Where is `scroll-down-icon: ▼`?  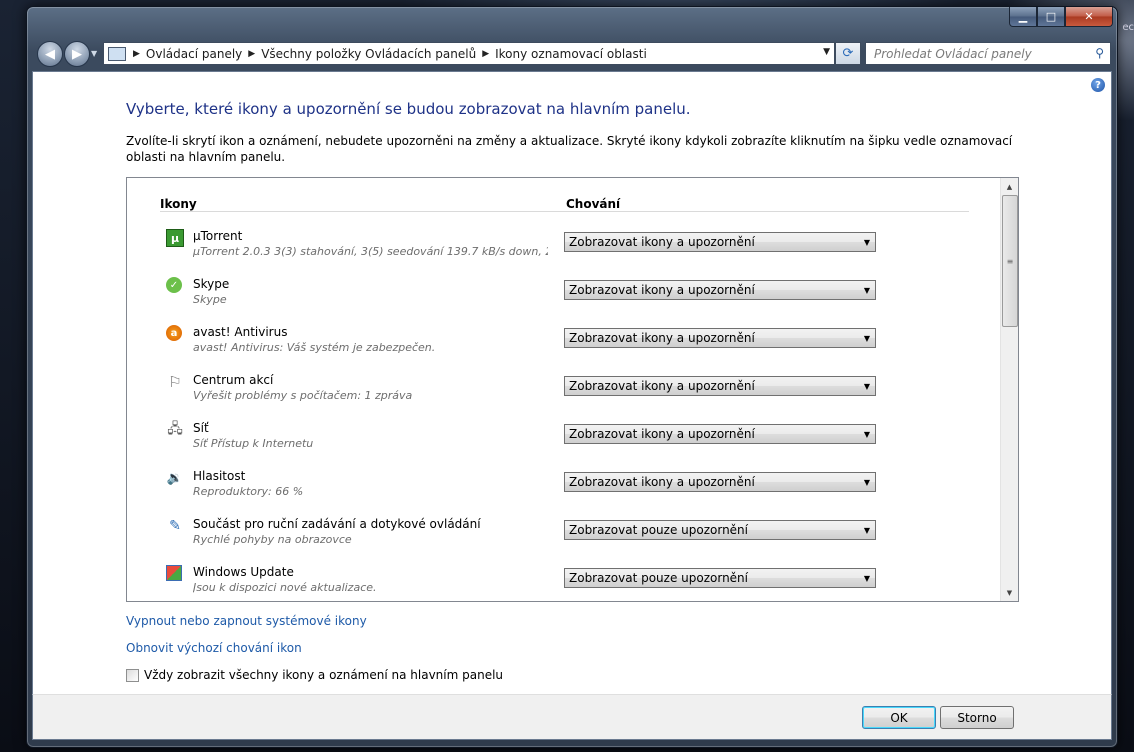
scroll-down-icon: ▼ is located at coordinates (1009, 592).